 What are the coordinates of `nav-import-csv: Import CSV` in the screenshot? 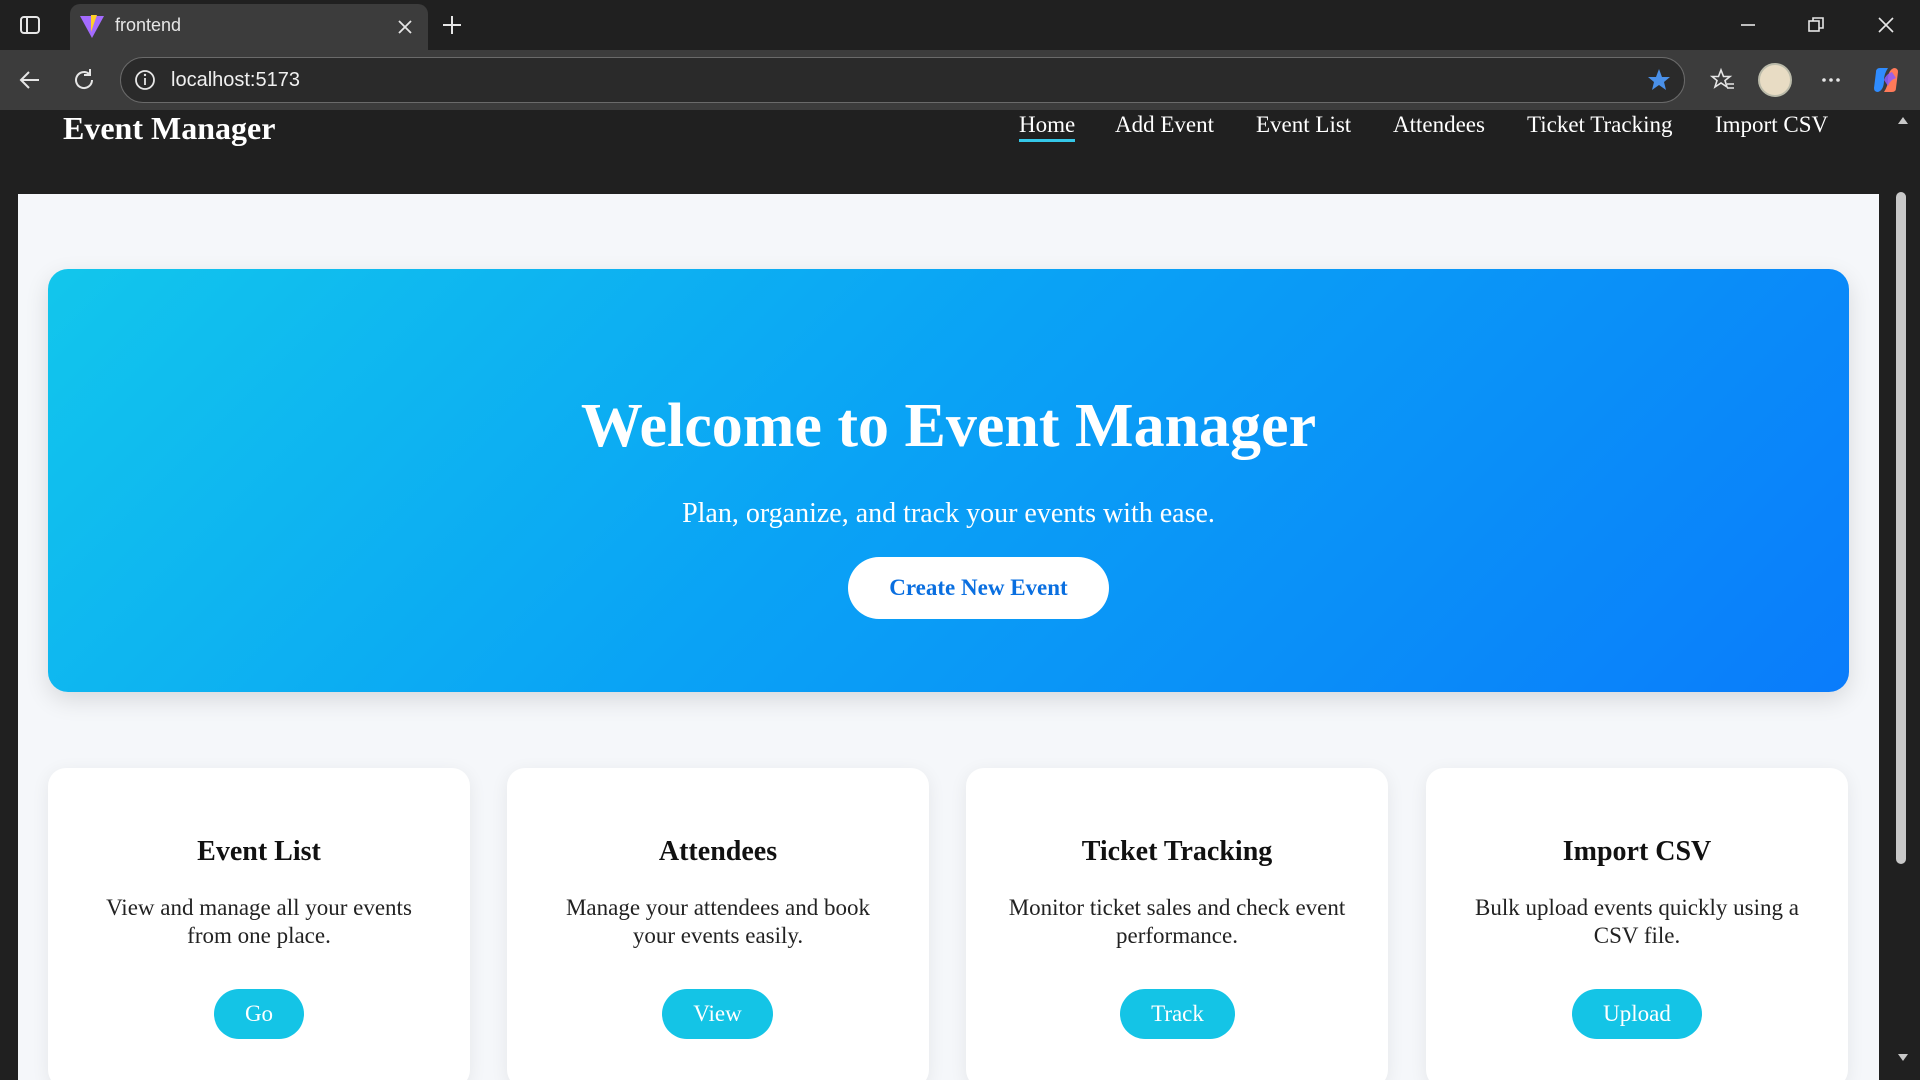 It's located at (1771, 125).